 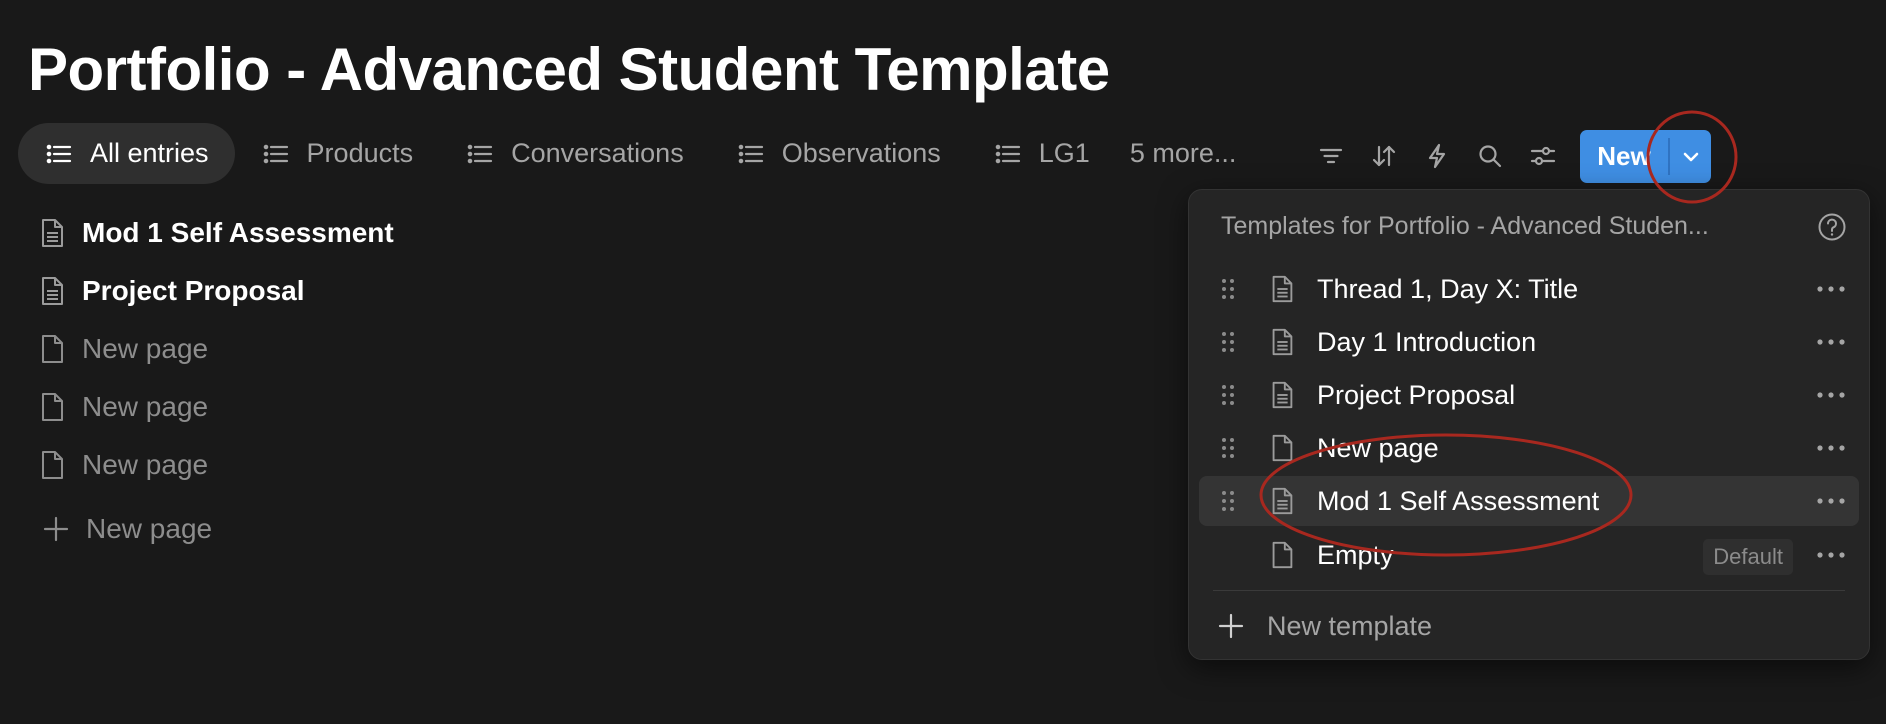 What do you see at coordinates (193, 290) in the screenshot?
I see `entry-title: Project Proposal` at bounding box center [193, 290].